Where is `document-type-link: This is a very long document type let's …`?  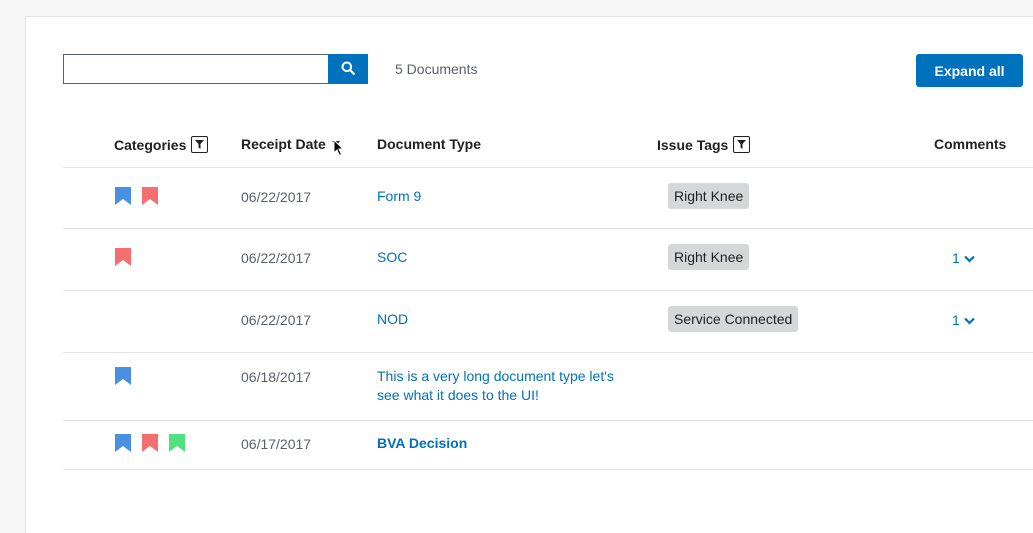
document-type-link: This is a very long document type let's … is located at coordinates (507, 386).